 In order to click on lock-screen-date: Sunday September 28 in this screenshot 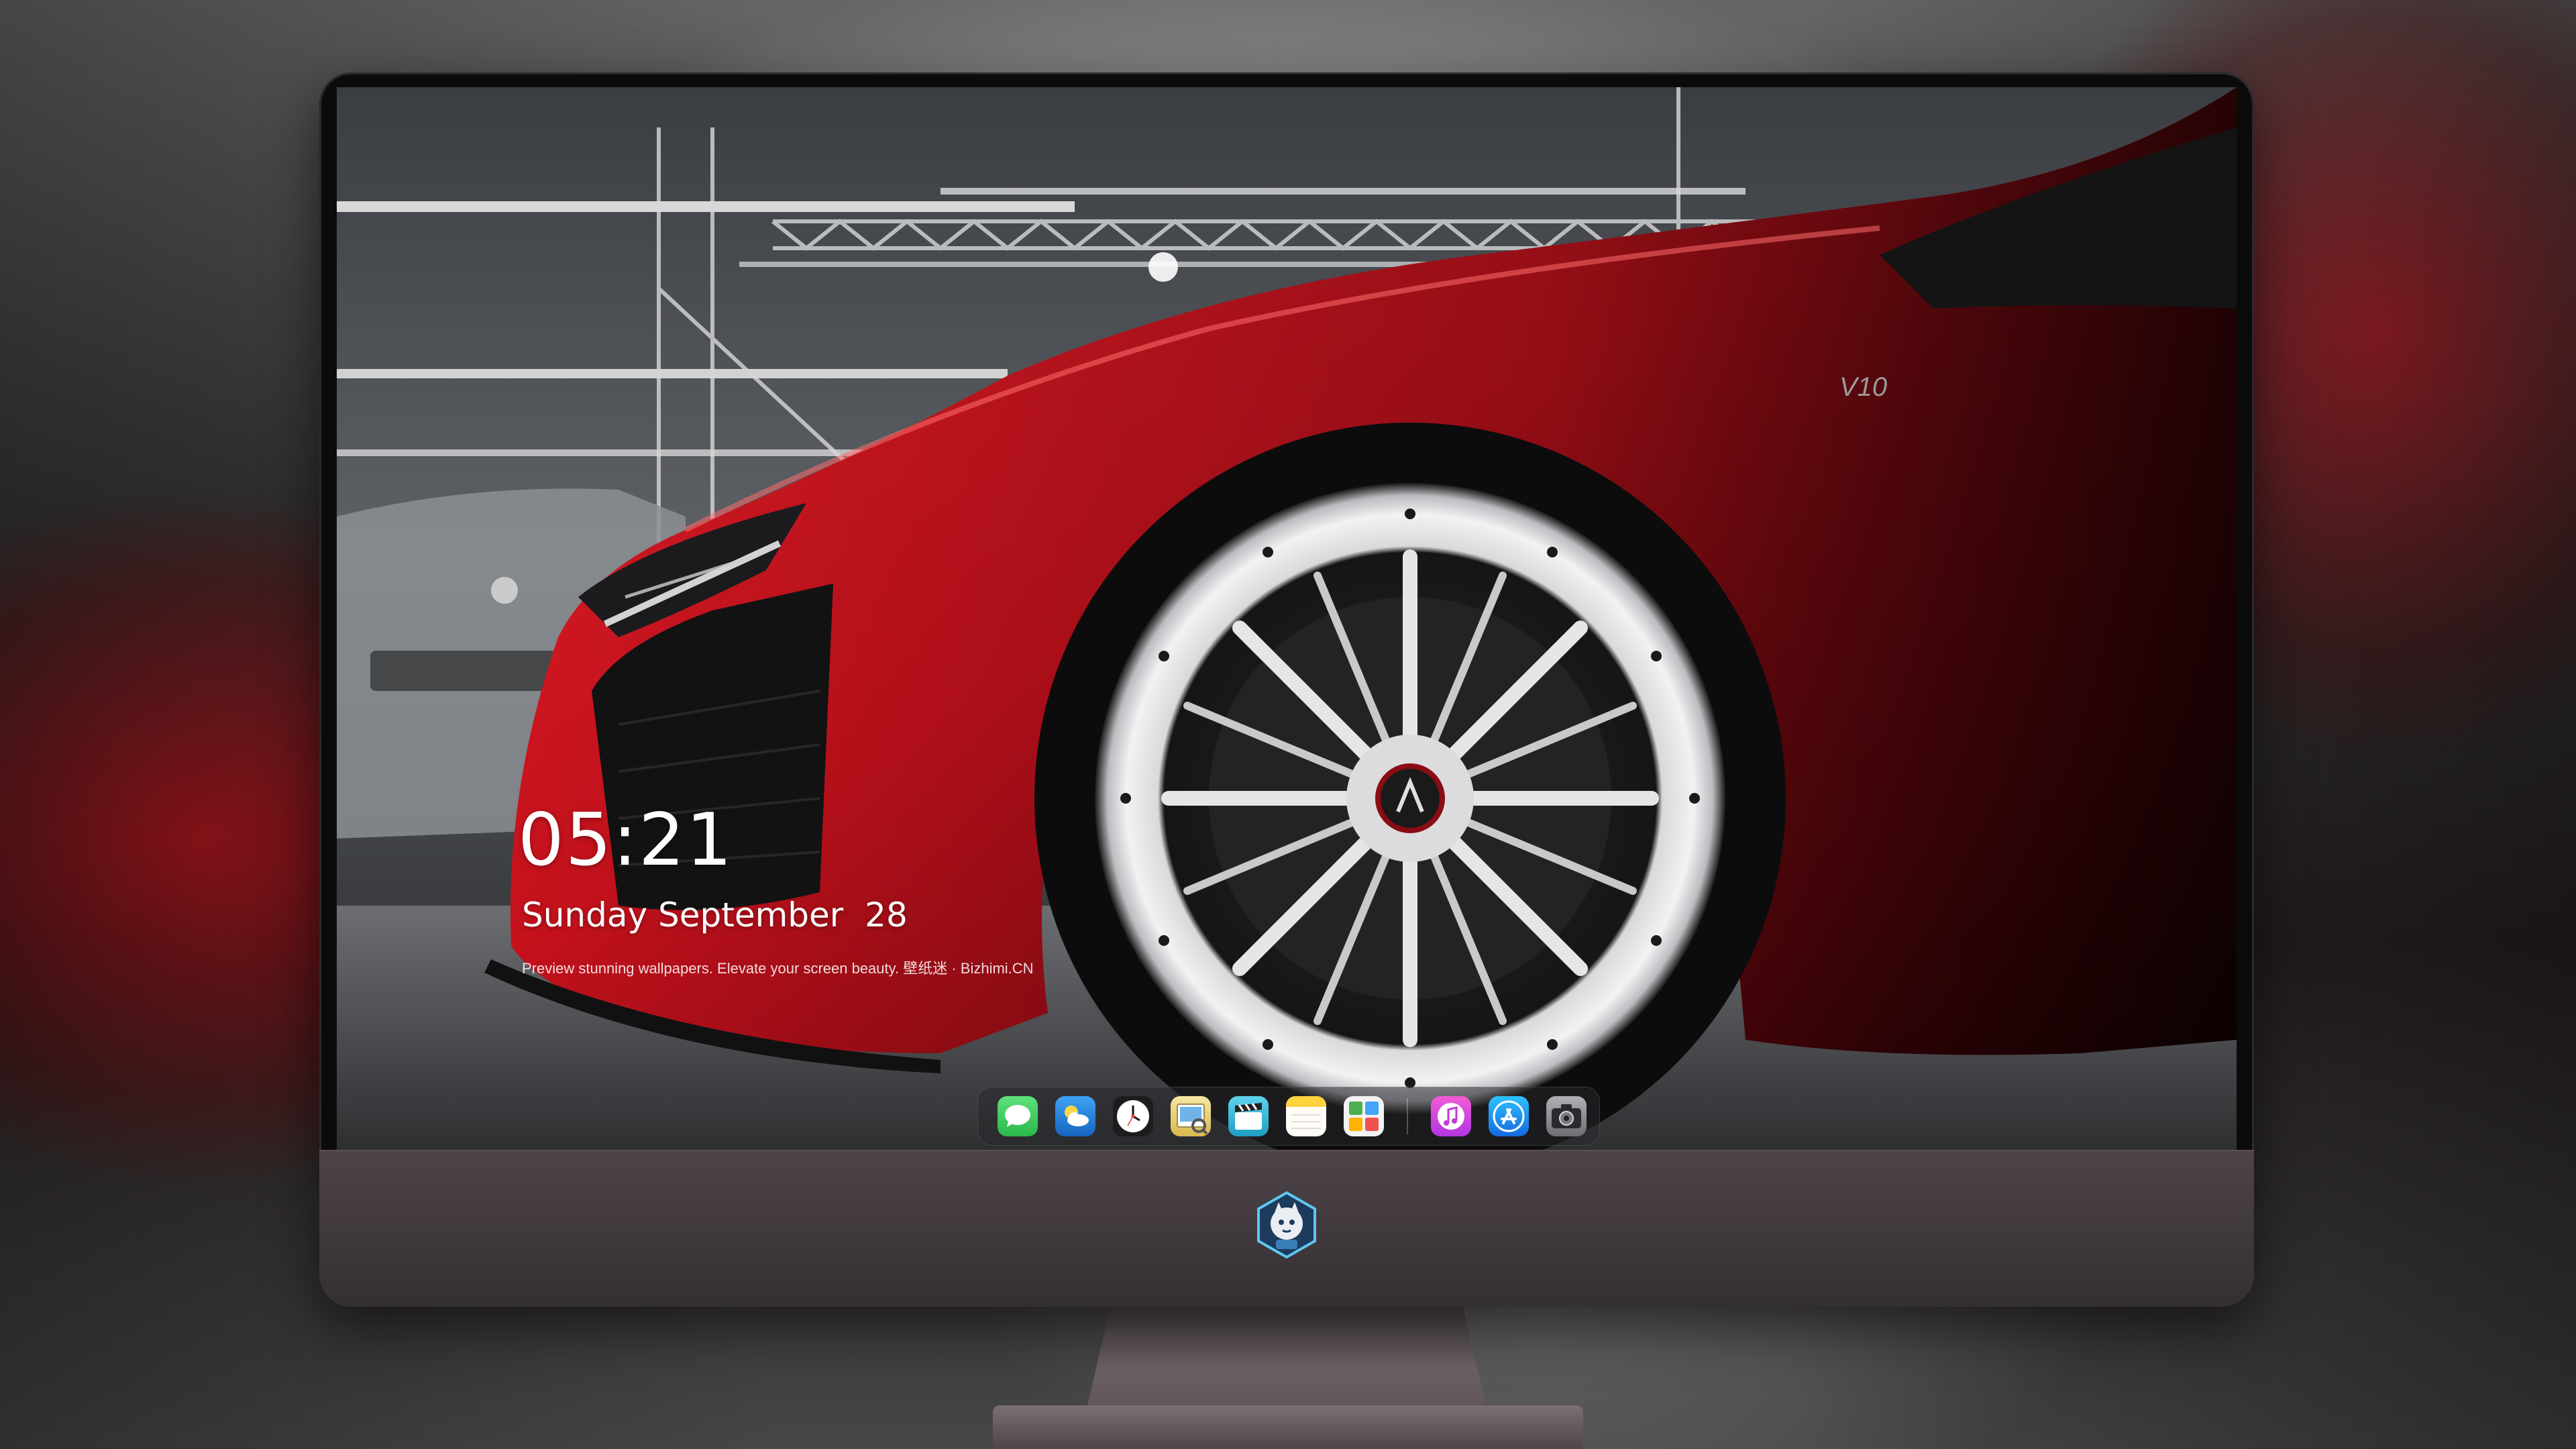, I will do `click(715, 915)`.